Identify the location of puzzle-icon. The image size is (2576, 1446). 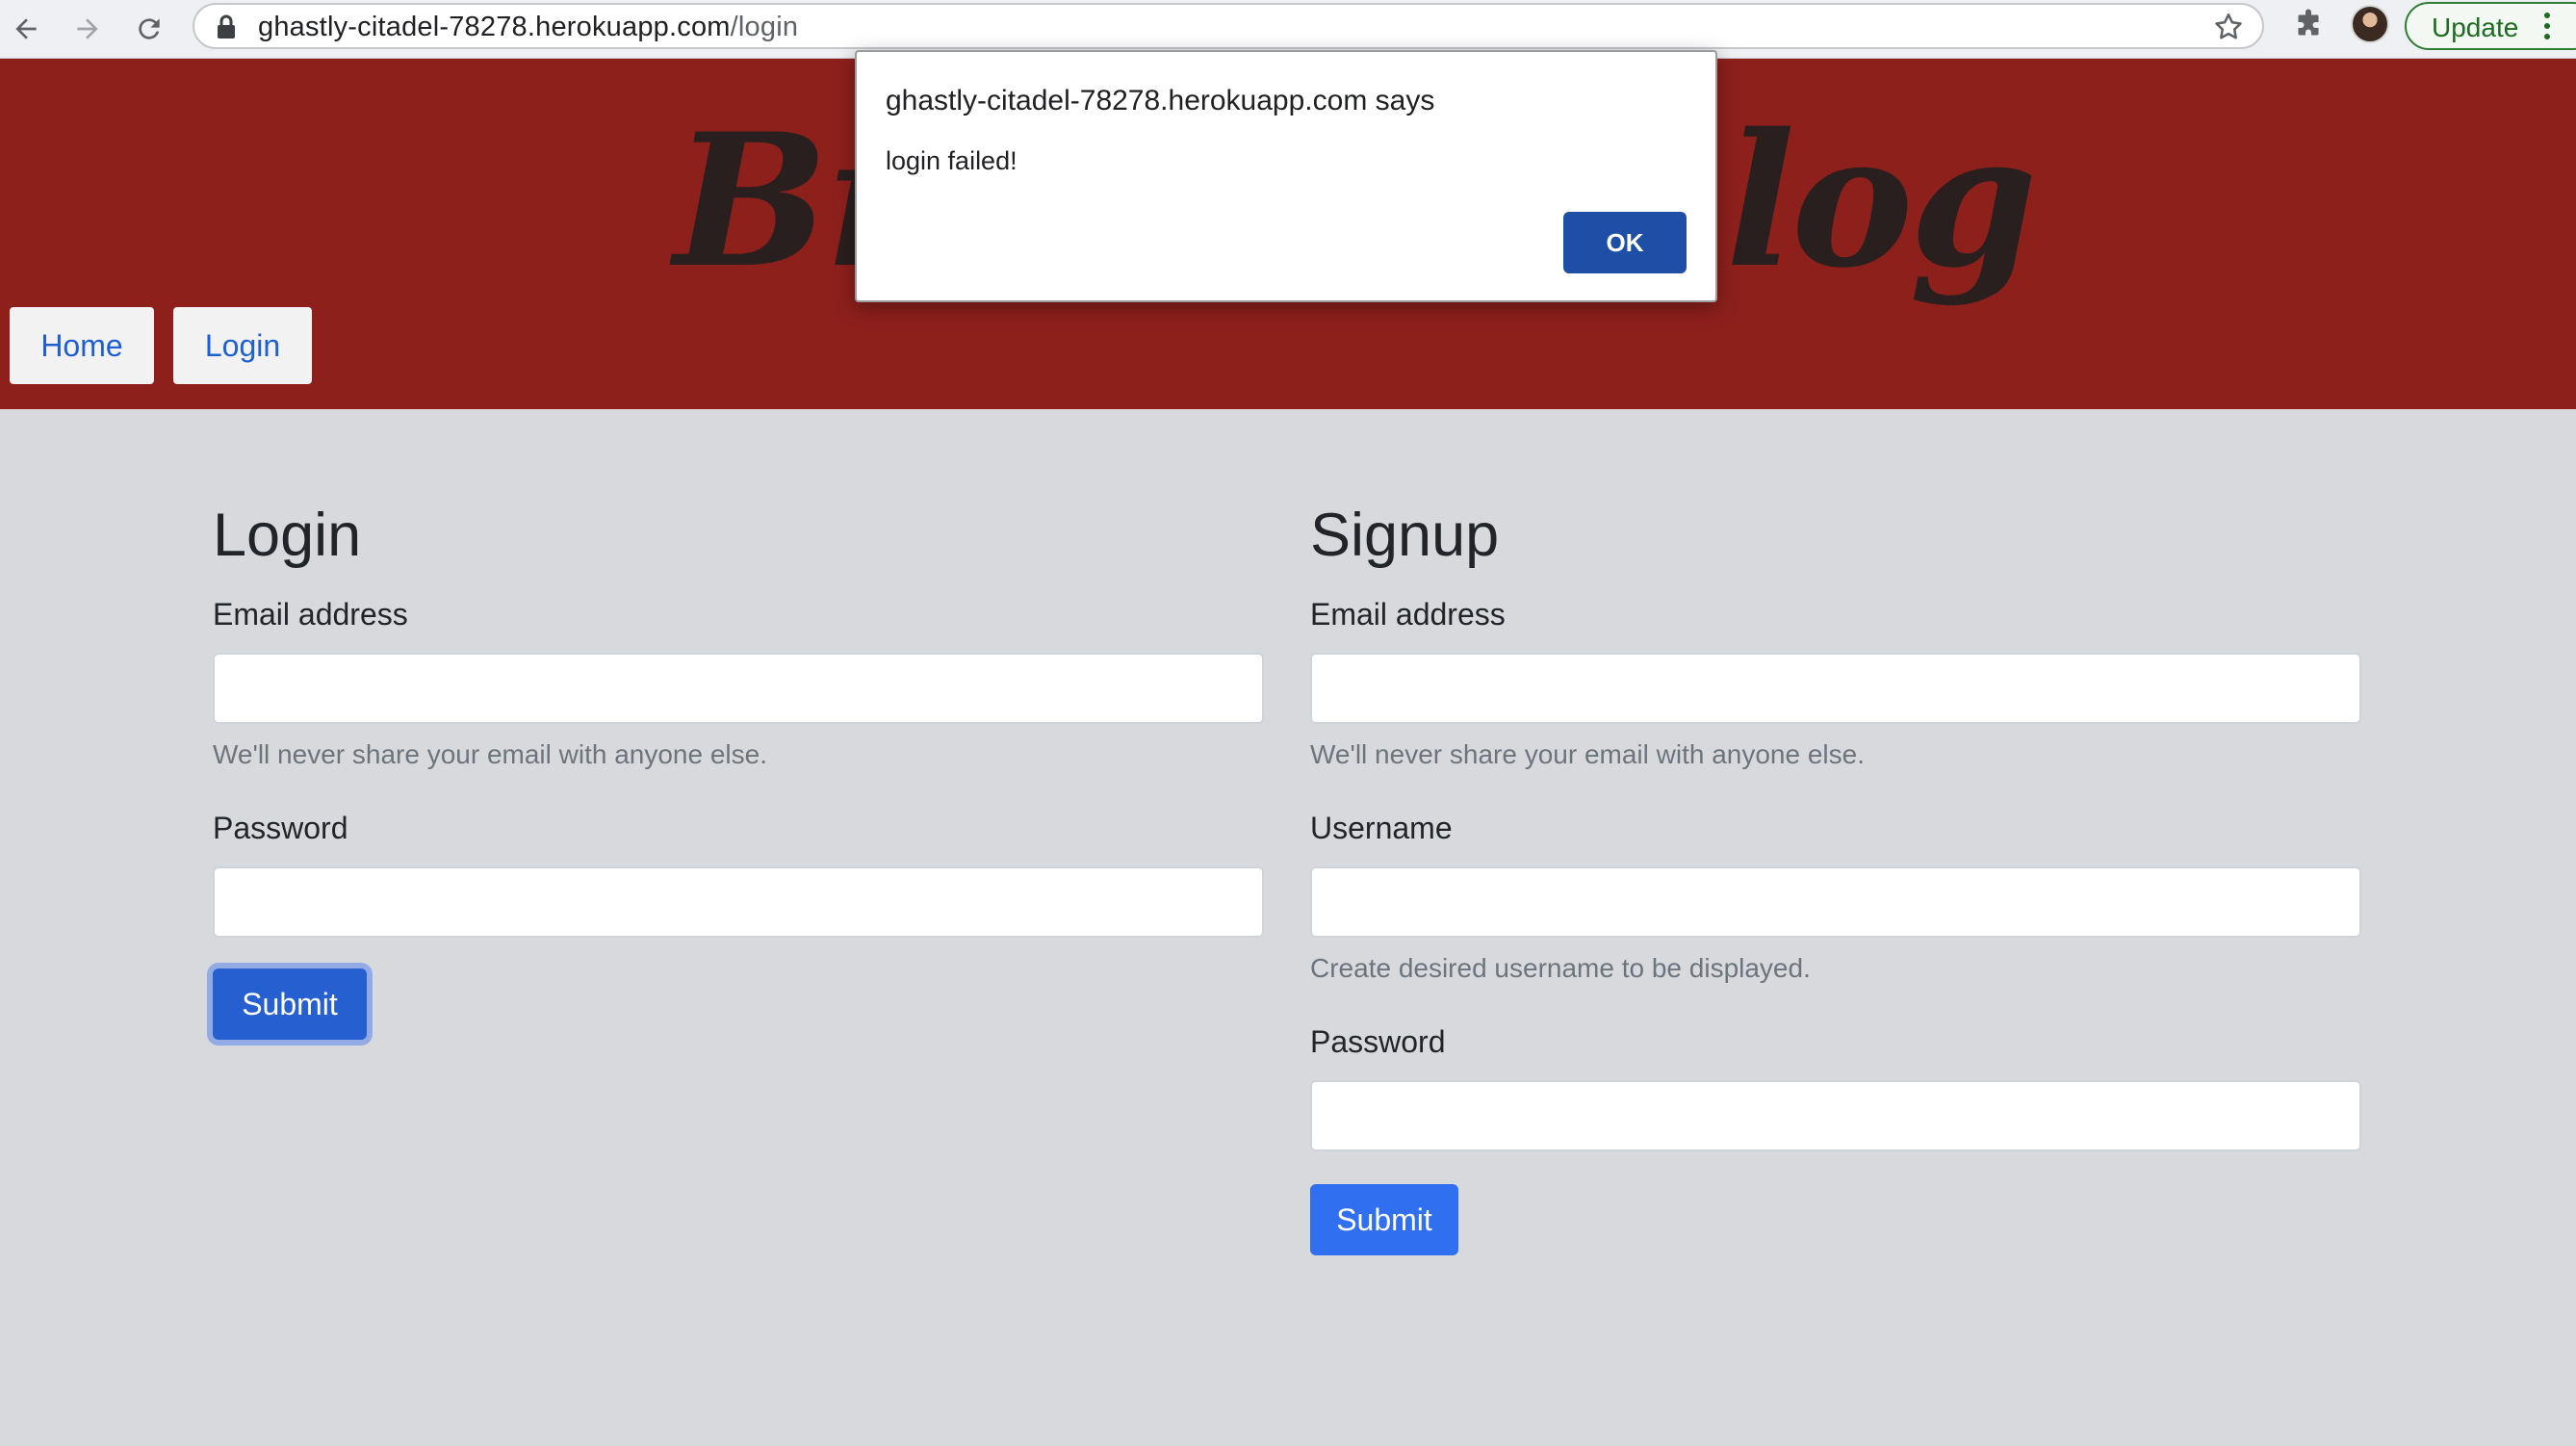
(2309, 25).